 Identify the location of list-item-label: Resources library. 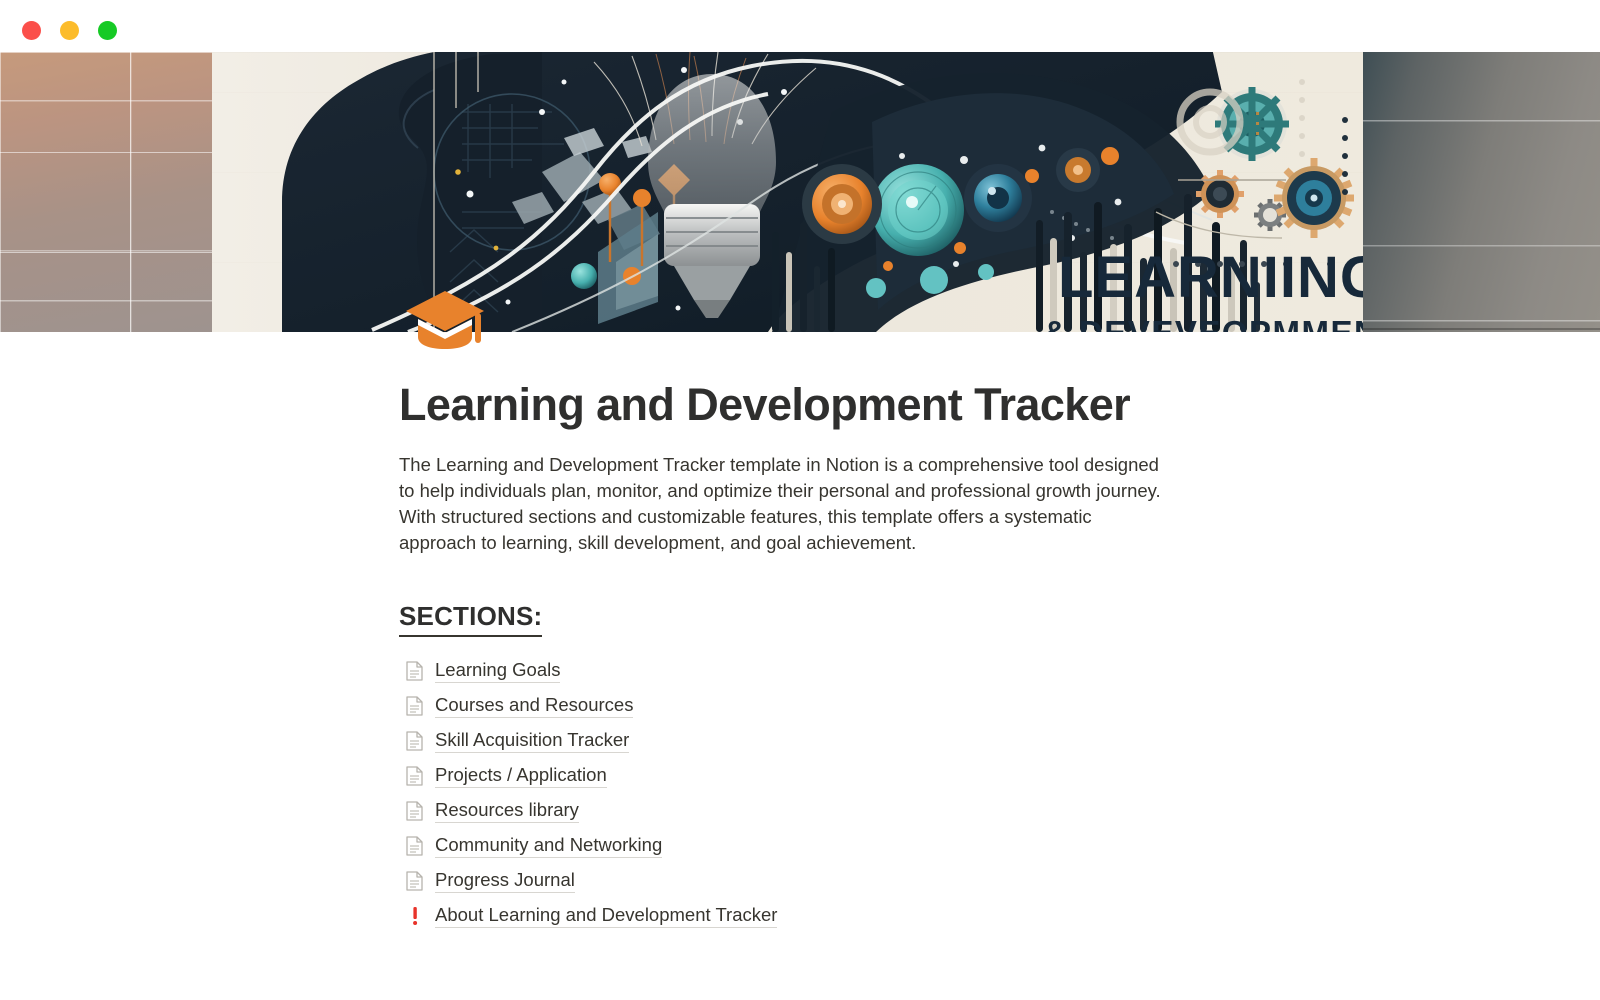
(507, 811).